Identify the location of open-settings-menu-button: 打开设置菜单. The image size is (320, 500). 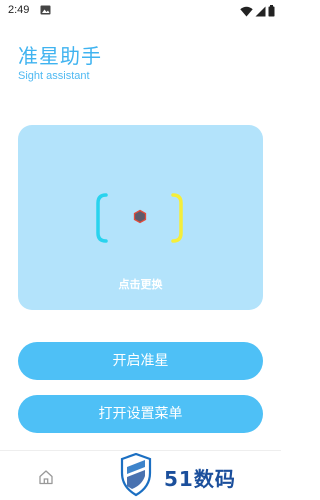
(140, 414).